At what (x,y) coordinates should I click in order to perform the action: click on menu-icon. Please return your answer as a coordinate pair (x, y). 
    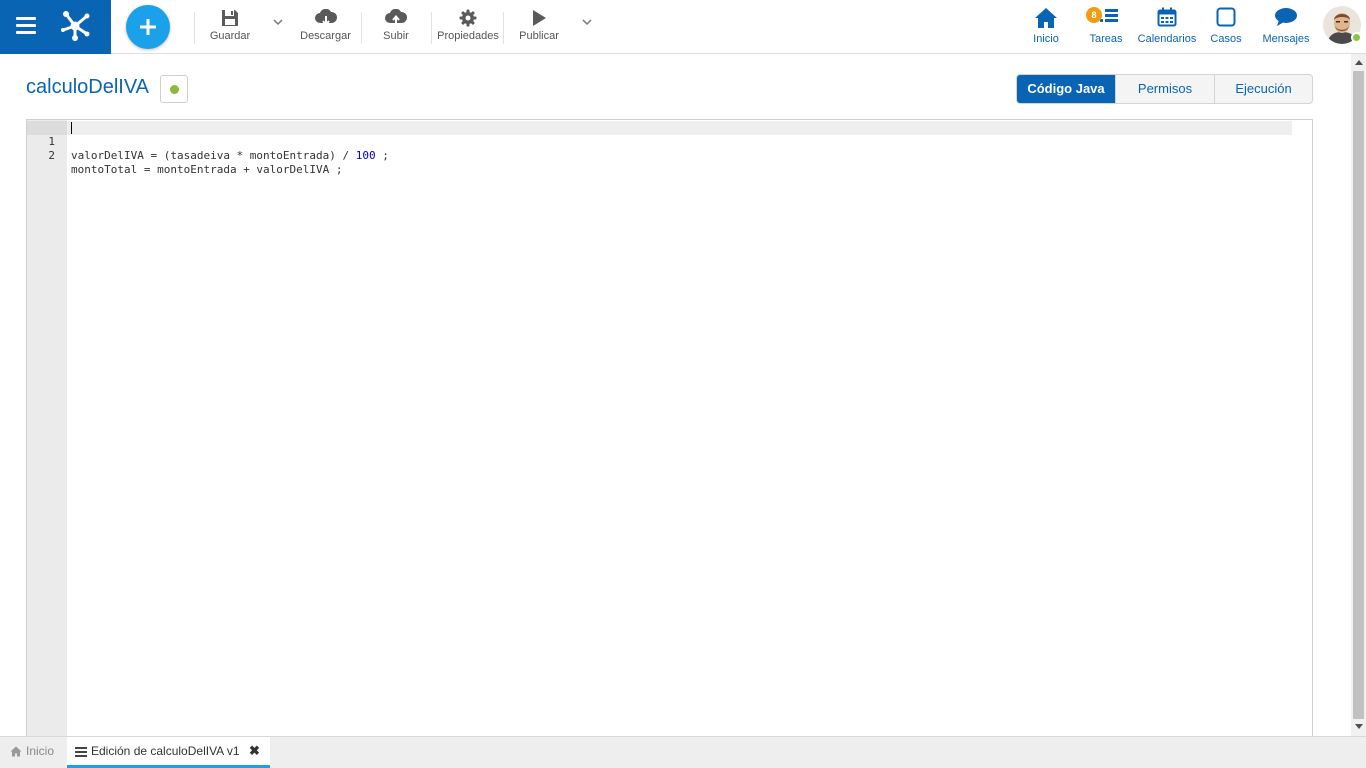
    Looking at the image, I should click on (26, 26).